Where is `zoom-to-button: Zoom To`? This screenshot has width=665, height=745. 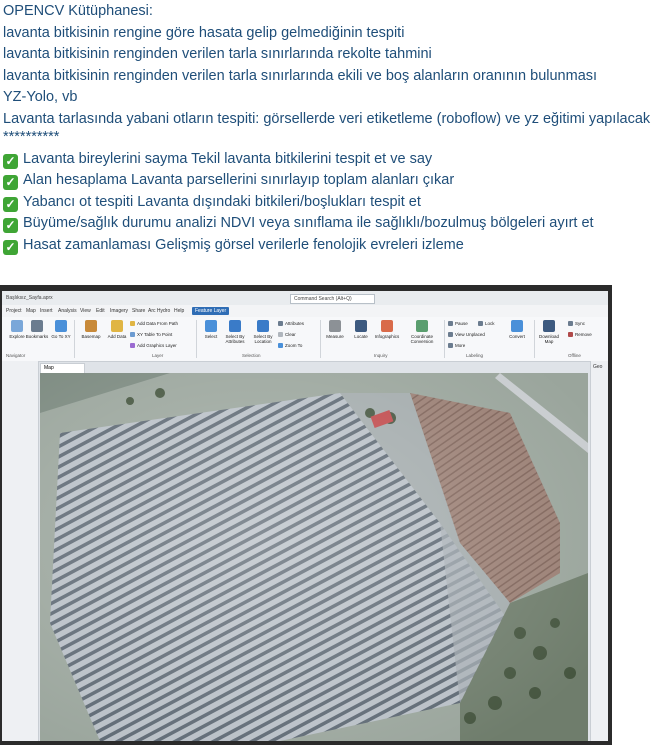
zoom-to-button: Zoom To is located at coordinates (290, 345).